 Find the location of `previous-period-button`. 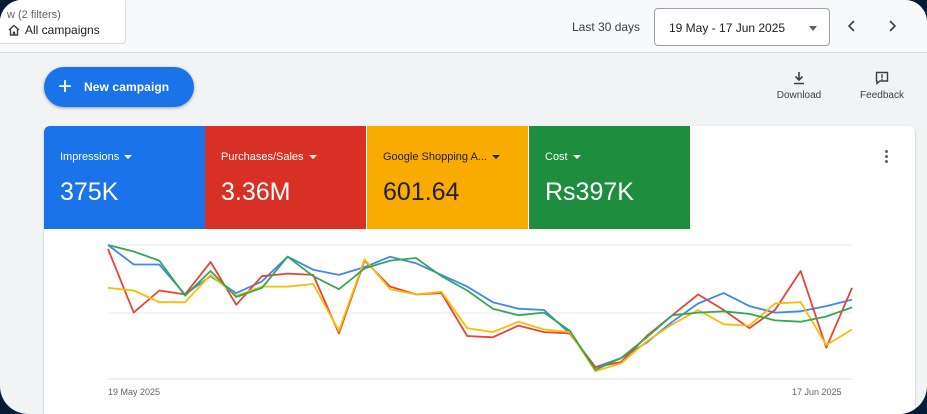

previous-period-button is located at coordinates (852, 26).